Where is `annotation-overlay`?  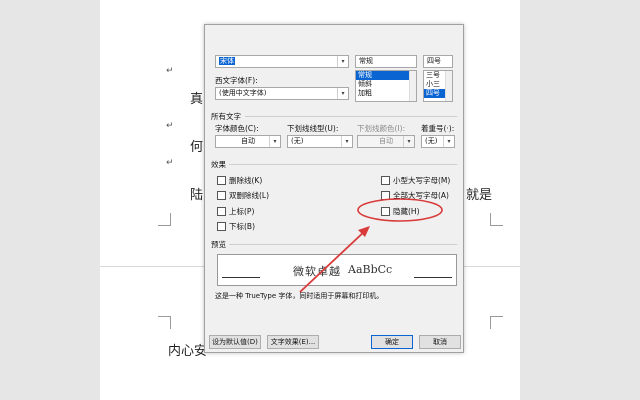
annotation-overlay is located at coordinates (371, 245).